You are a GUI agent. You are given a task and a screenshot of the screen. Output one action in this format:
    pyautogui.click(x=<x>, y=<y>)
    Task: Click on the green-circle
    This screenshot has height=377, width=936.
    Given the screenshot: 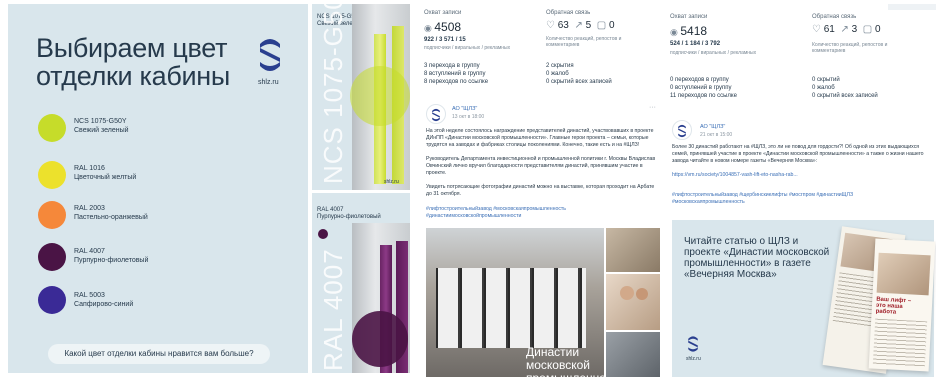 What is the action you would take?
    pyautogui.click(x=380, y=96)
    